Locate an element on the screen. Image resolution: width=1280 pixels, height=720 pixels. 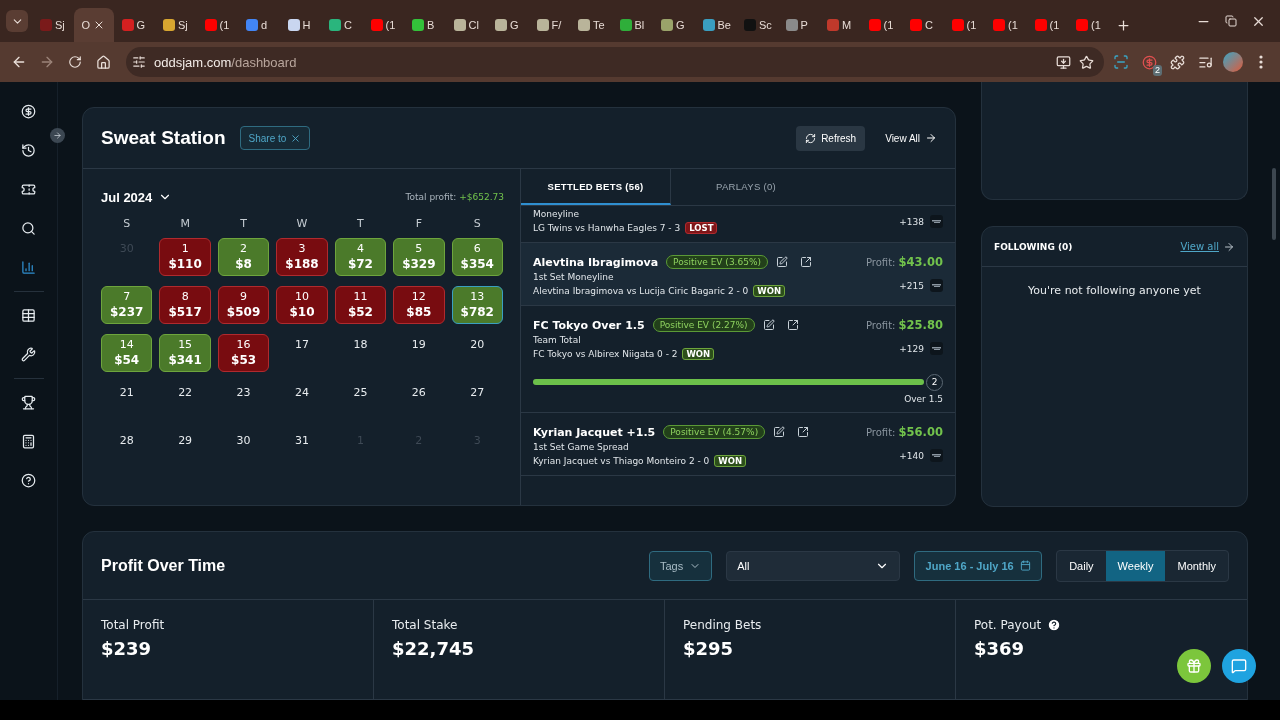
view-all-link: View all is located at coordinates (1207, 246).